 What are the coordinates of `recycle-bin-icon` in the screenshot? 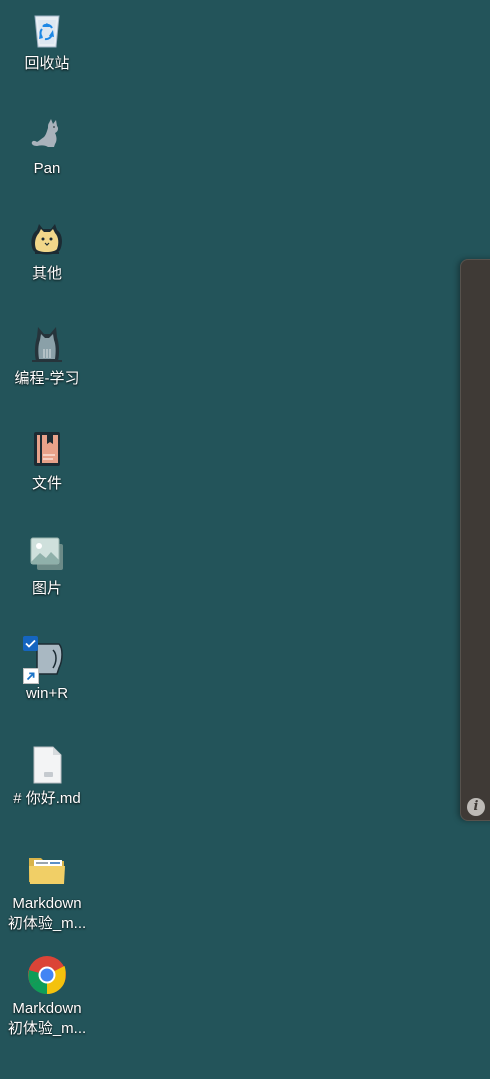 It's located at (47, 30).